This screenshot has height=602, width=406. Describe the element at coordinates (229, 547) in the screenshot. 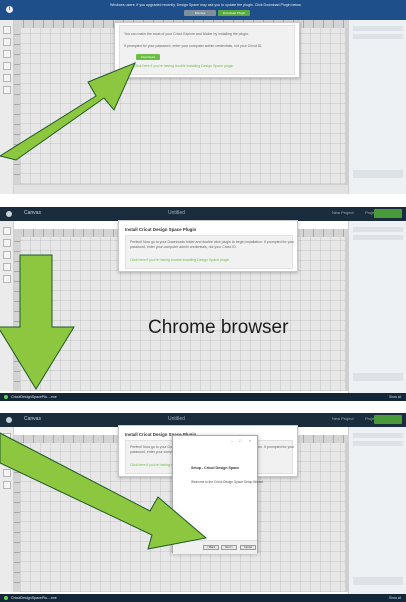

I see `next-button: Next >` at that location.